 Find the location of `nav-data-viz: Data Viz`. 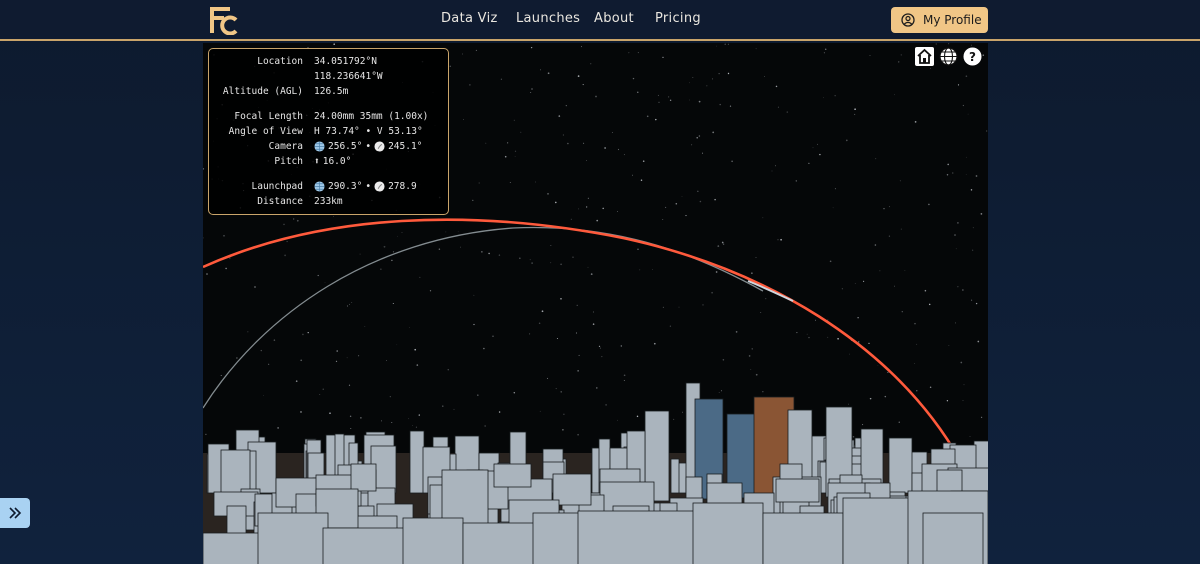

nav-data-viz: Data Viz is located at coordinates (469, 18).